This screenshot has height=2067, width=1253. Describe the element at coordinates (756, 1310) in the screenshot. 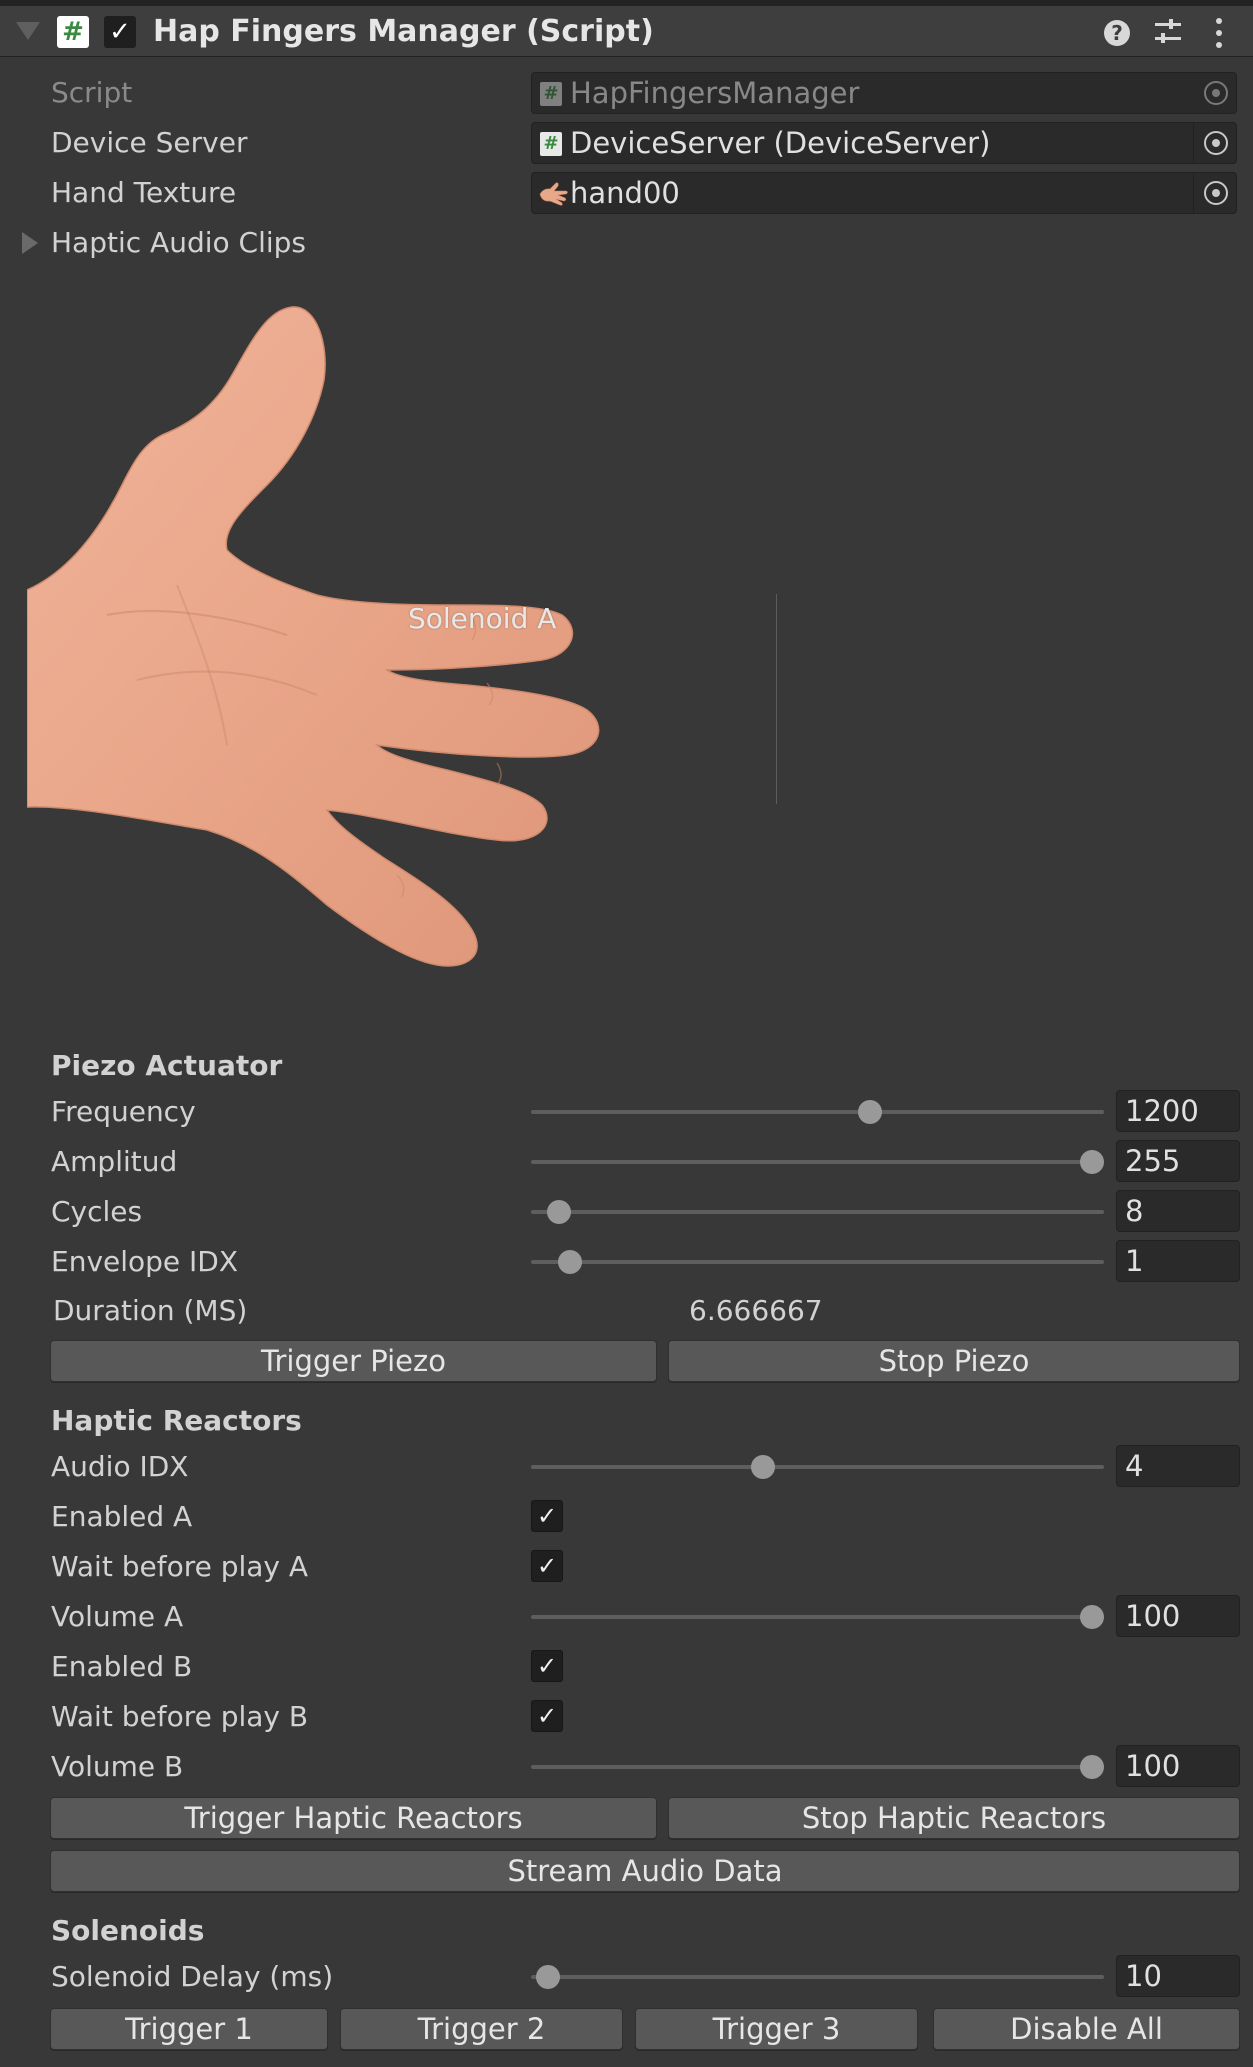

I see `duration-value: 6.666667` at that location.